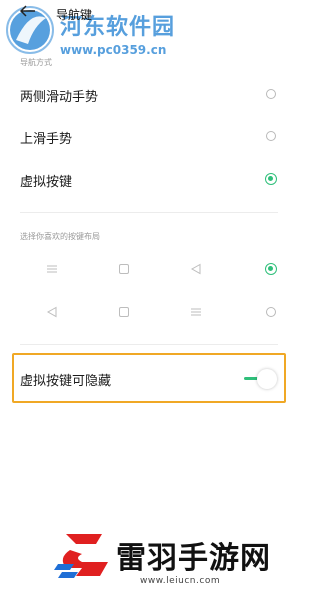 This screenshot has width=320, height=594. What do you see at coordinates (193, 558) in the screenshot?
I see `brand-name: 雷羽手游网` at bounding box center [193, 558].